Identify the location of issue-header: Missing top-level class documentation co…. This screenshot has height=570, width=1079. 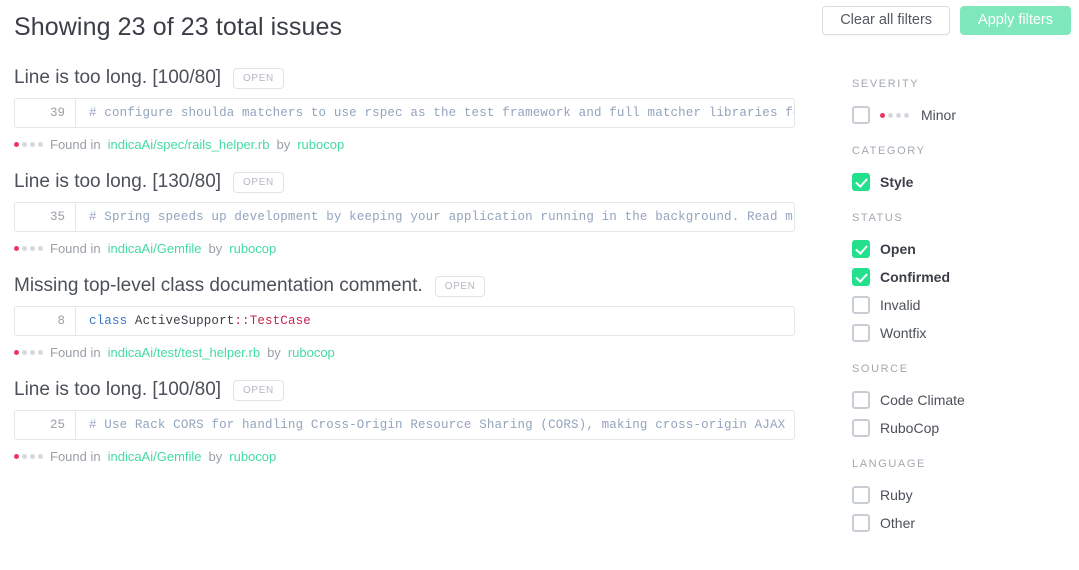
(415, 286).